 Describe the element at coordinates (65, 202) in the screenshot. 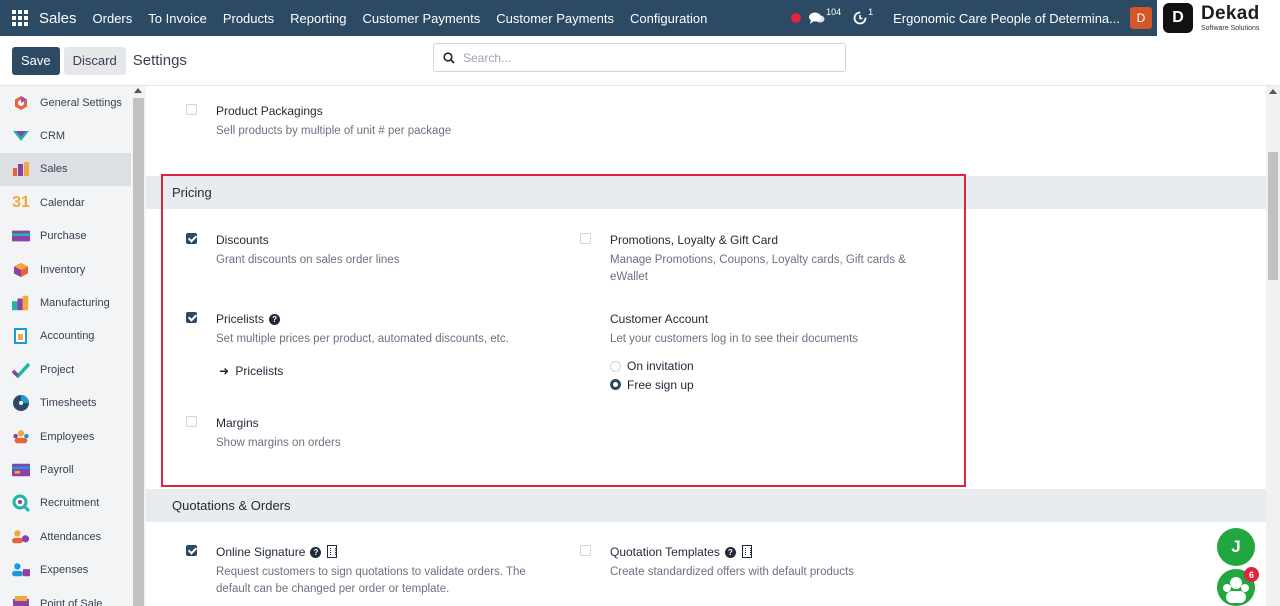

I see `sidebar-item-calendar: 31 Calendar` at that location.